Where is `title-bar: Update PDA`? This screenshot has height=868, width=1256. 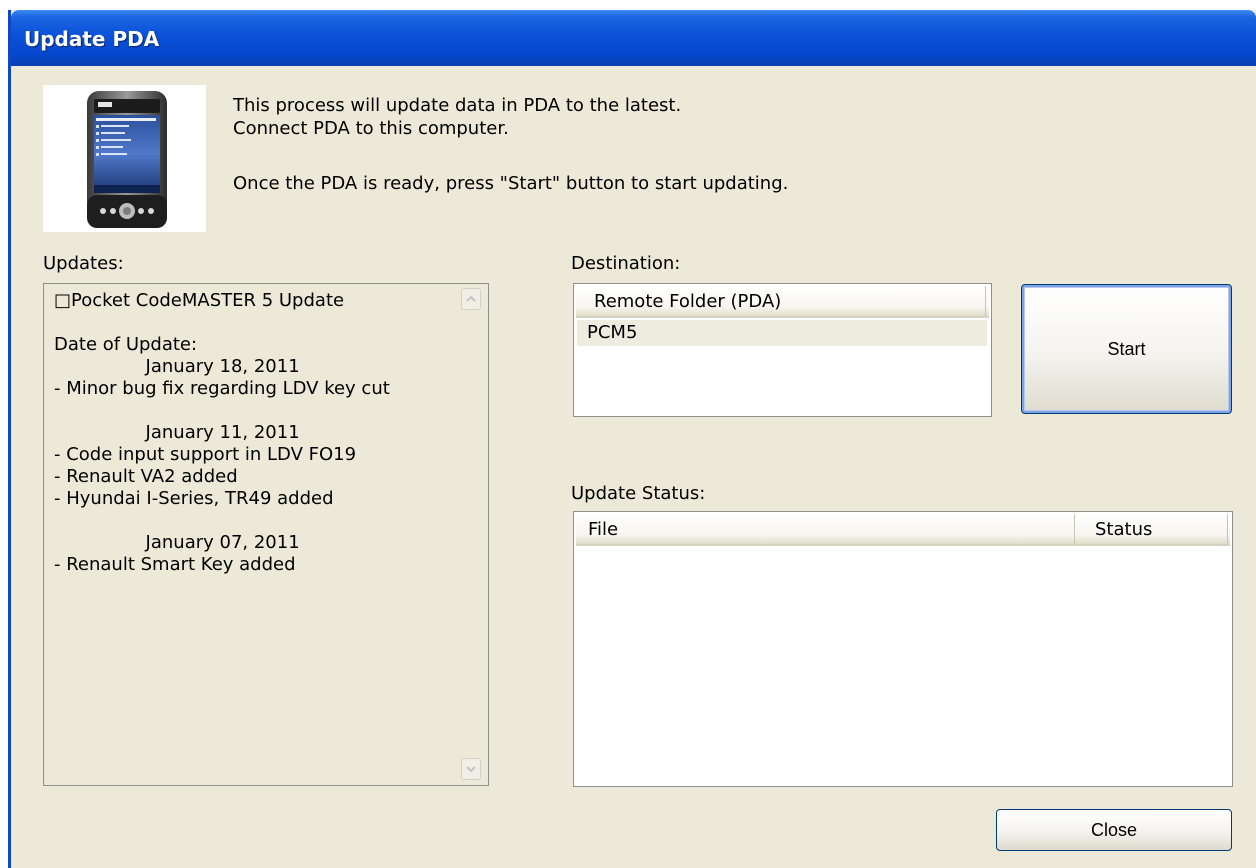
title-bar: Update PDA is located at coordinates (633, 38).